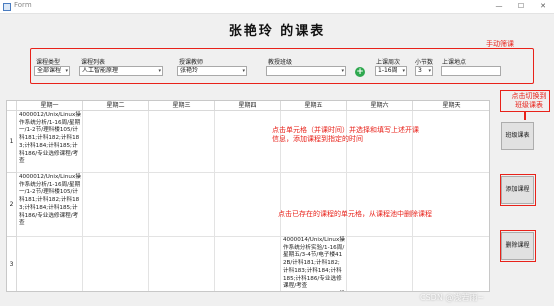 This screenshot has width=554, height=306. What do you see at coordinates (212, 71) in the screenshot?
I see `teacher-select: 张艳玲 ▾` at bounding box center [212, 71].